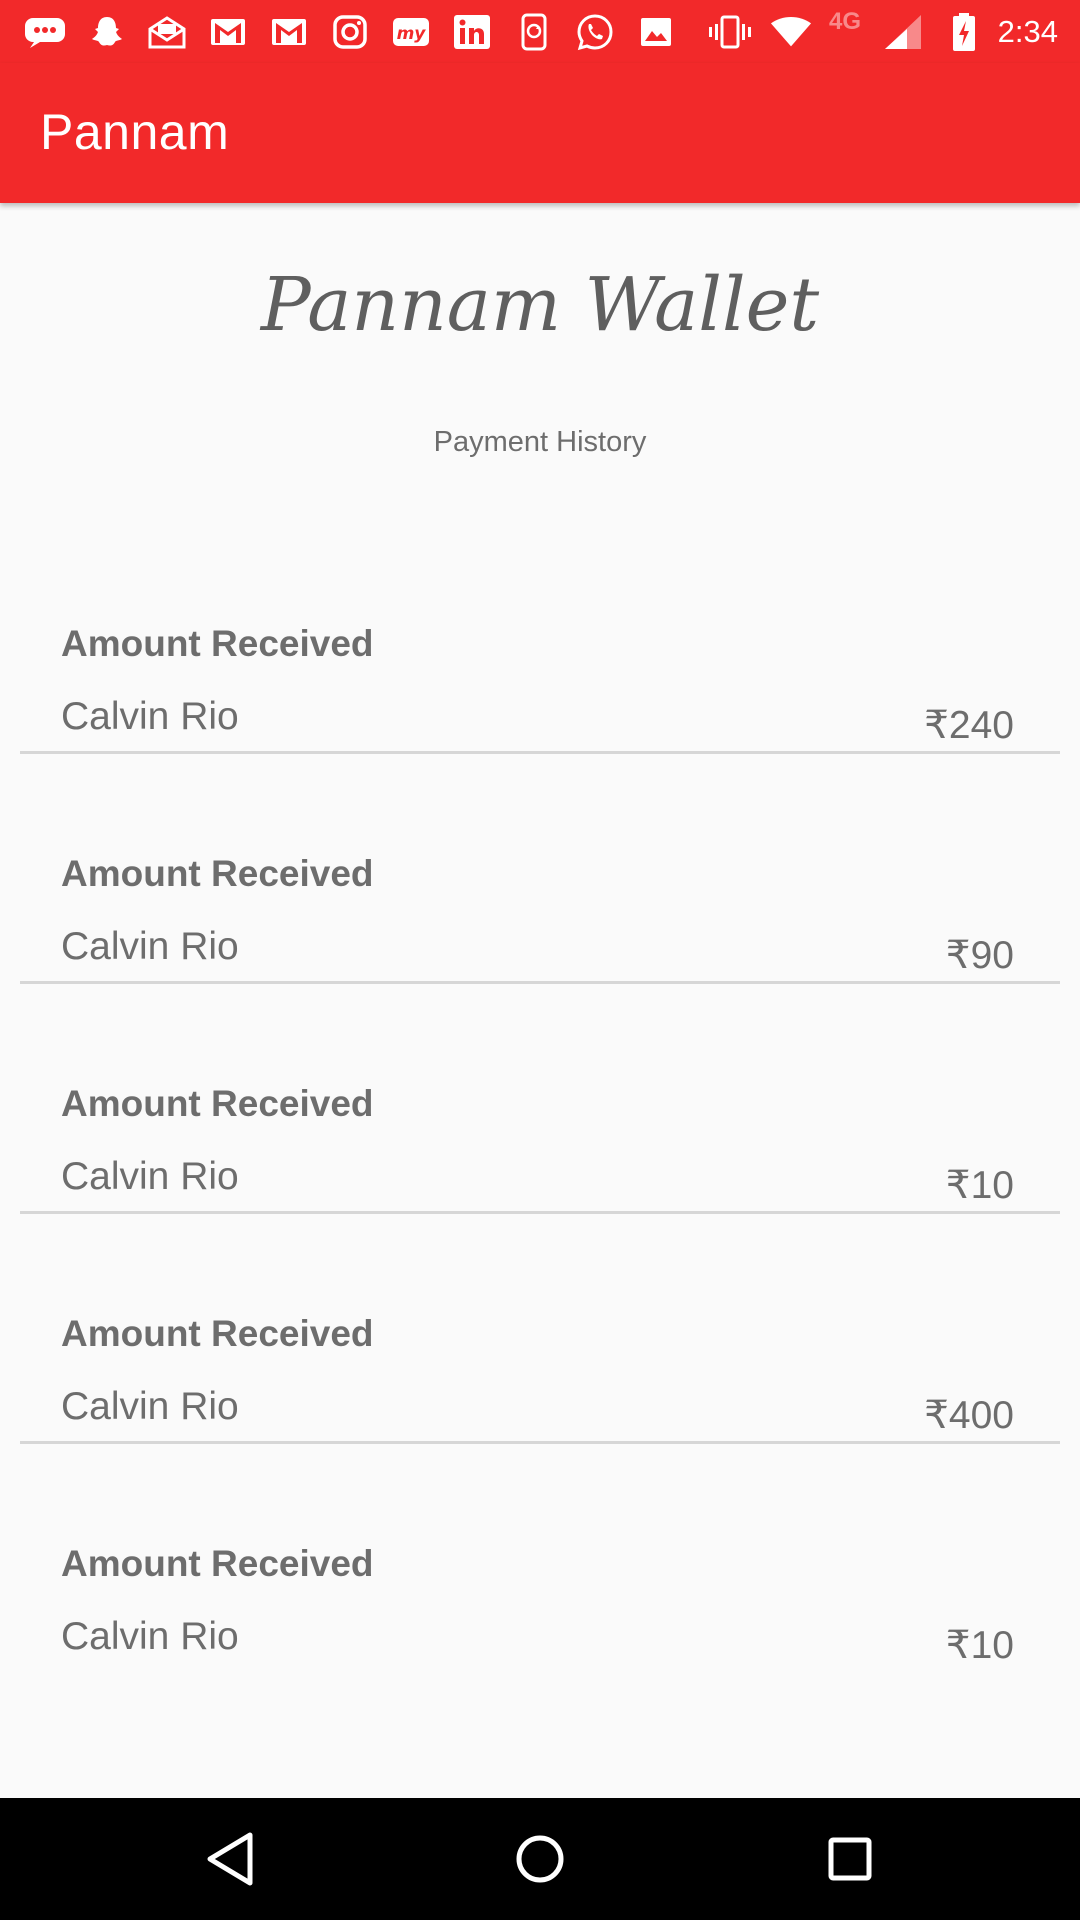  Describe the element at coordinates (350, 32) in the screenshot. I see `instagram-icon` at that location.